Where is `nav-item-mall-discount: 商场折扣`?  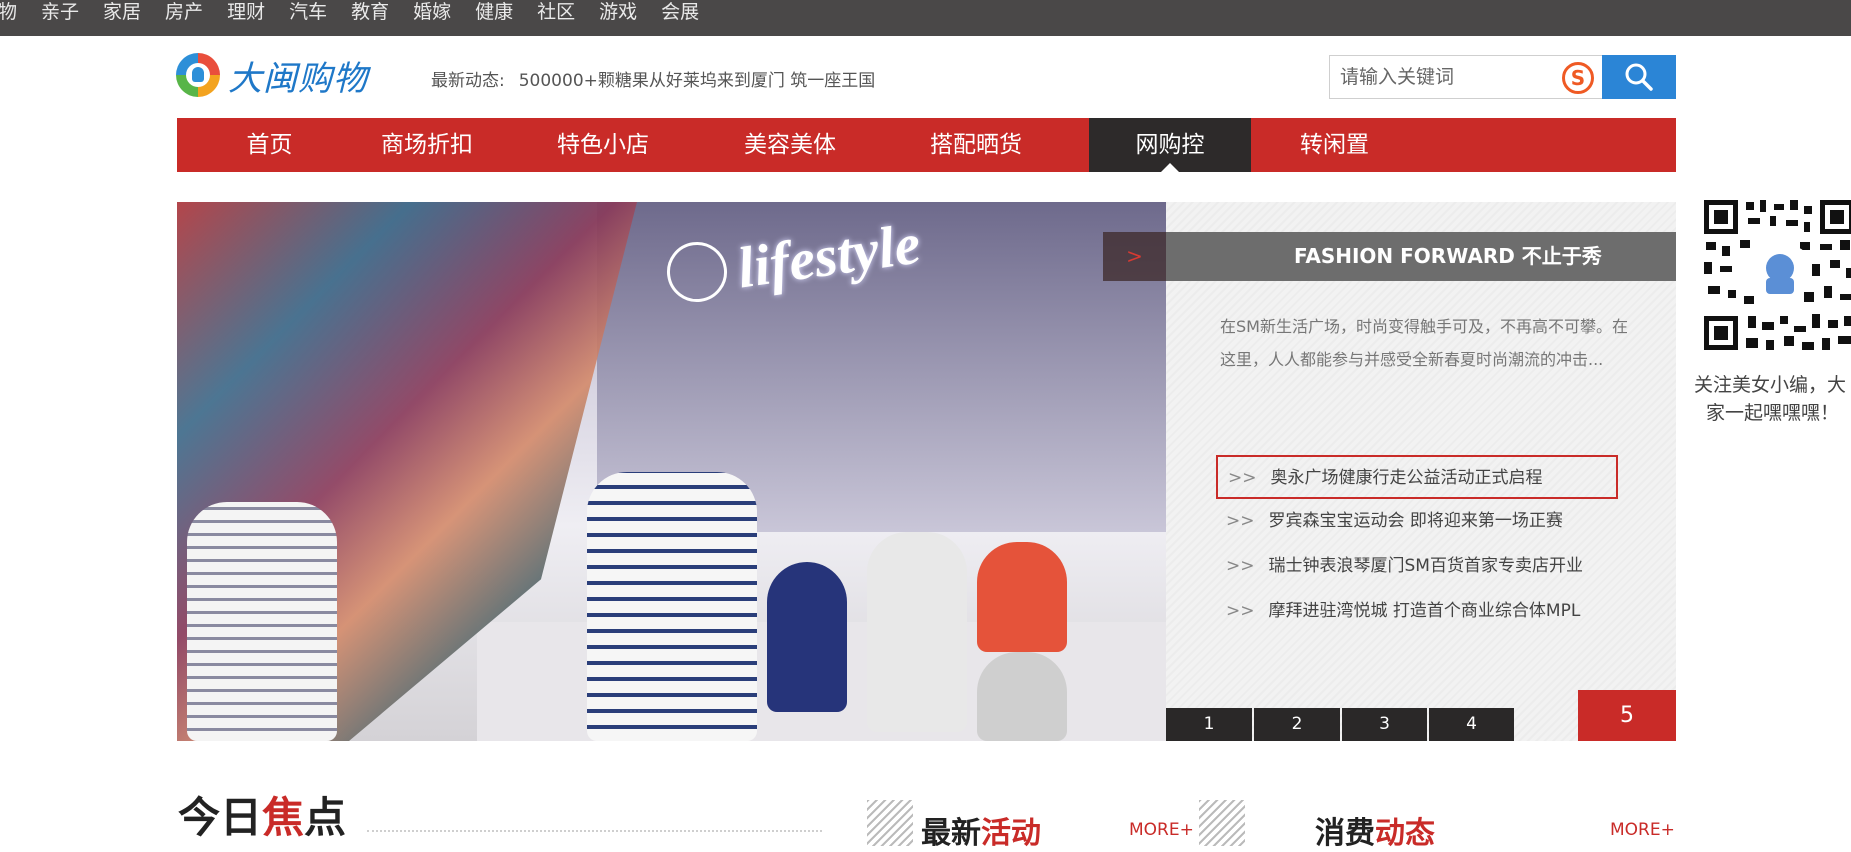 nav-item-mall-discount: 商场折扣 is located at coordinates (427, 145).